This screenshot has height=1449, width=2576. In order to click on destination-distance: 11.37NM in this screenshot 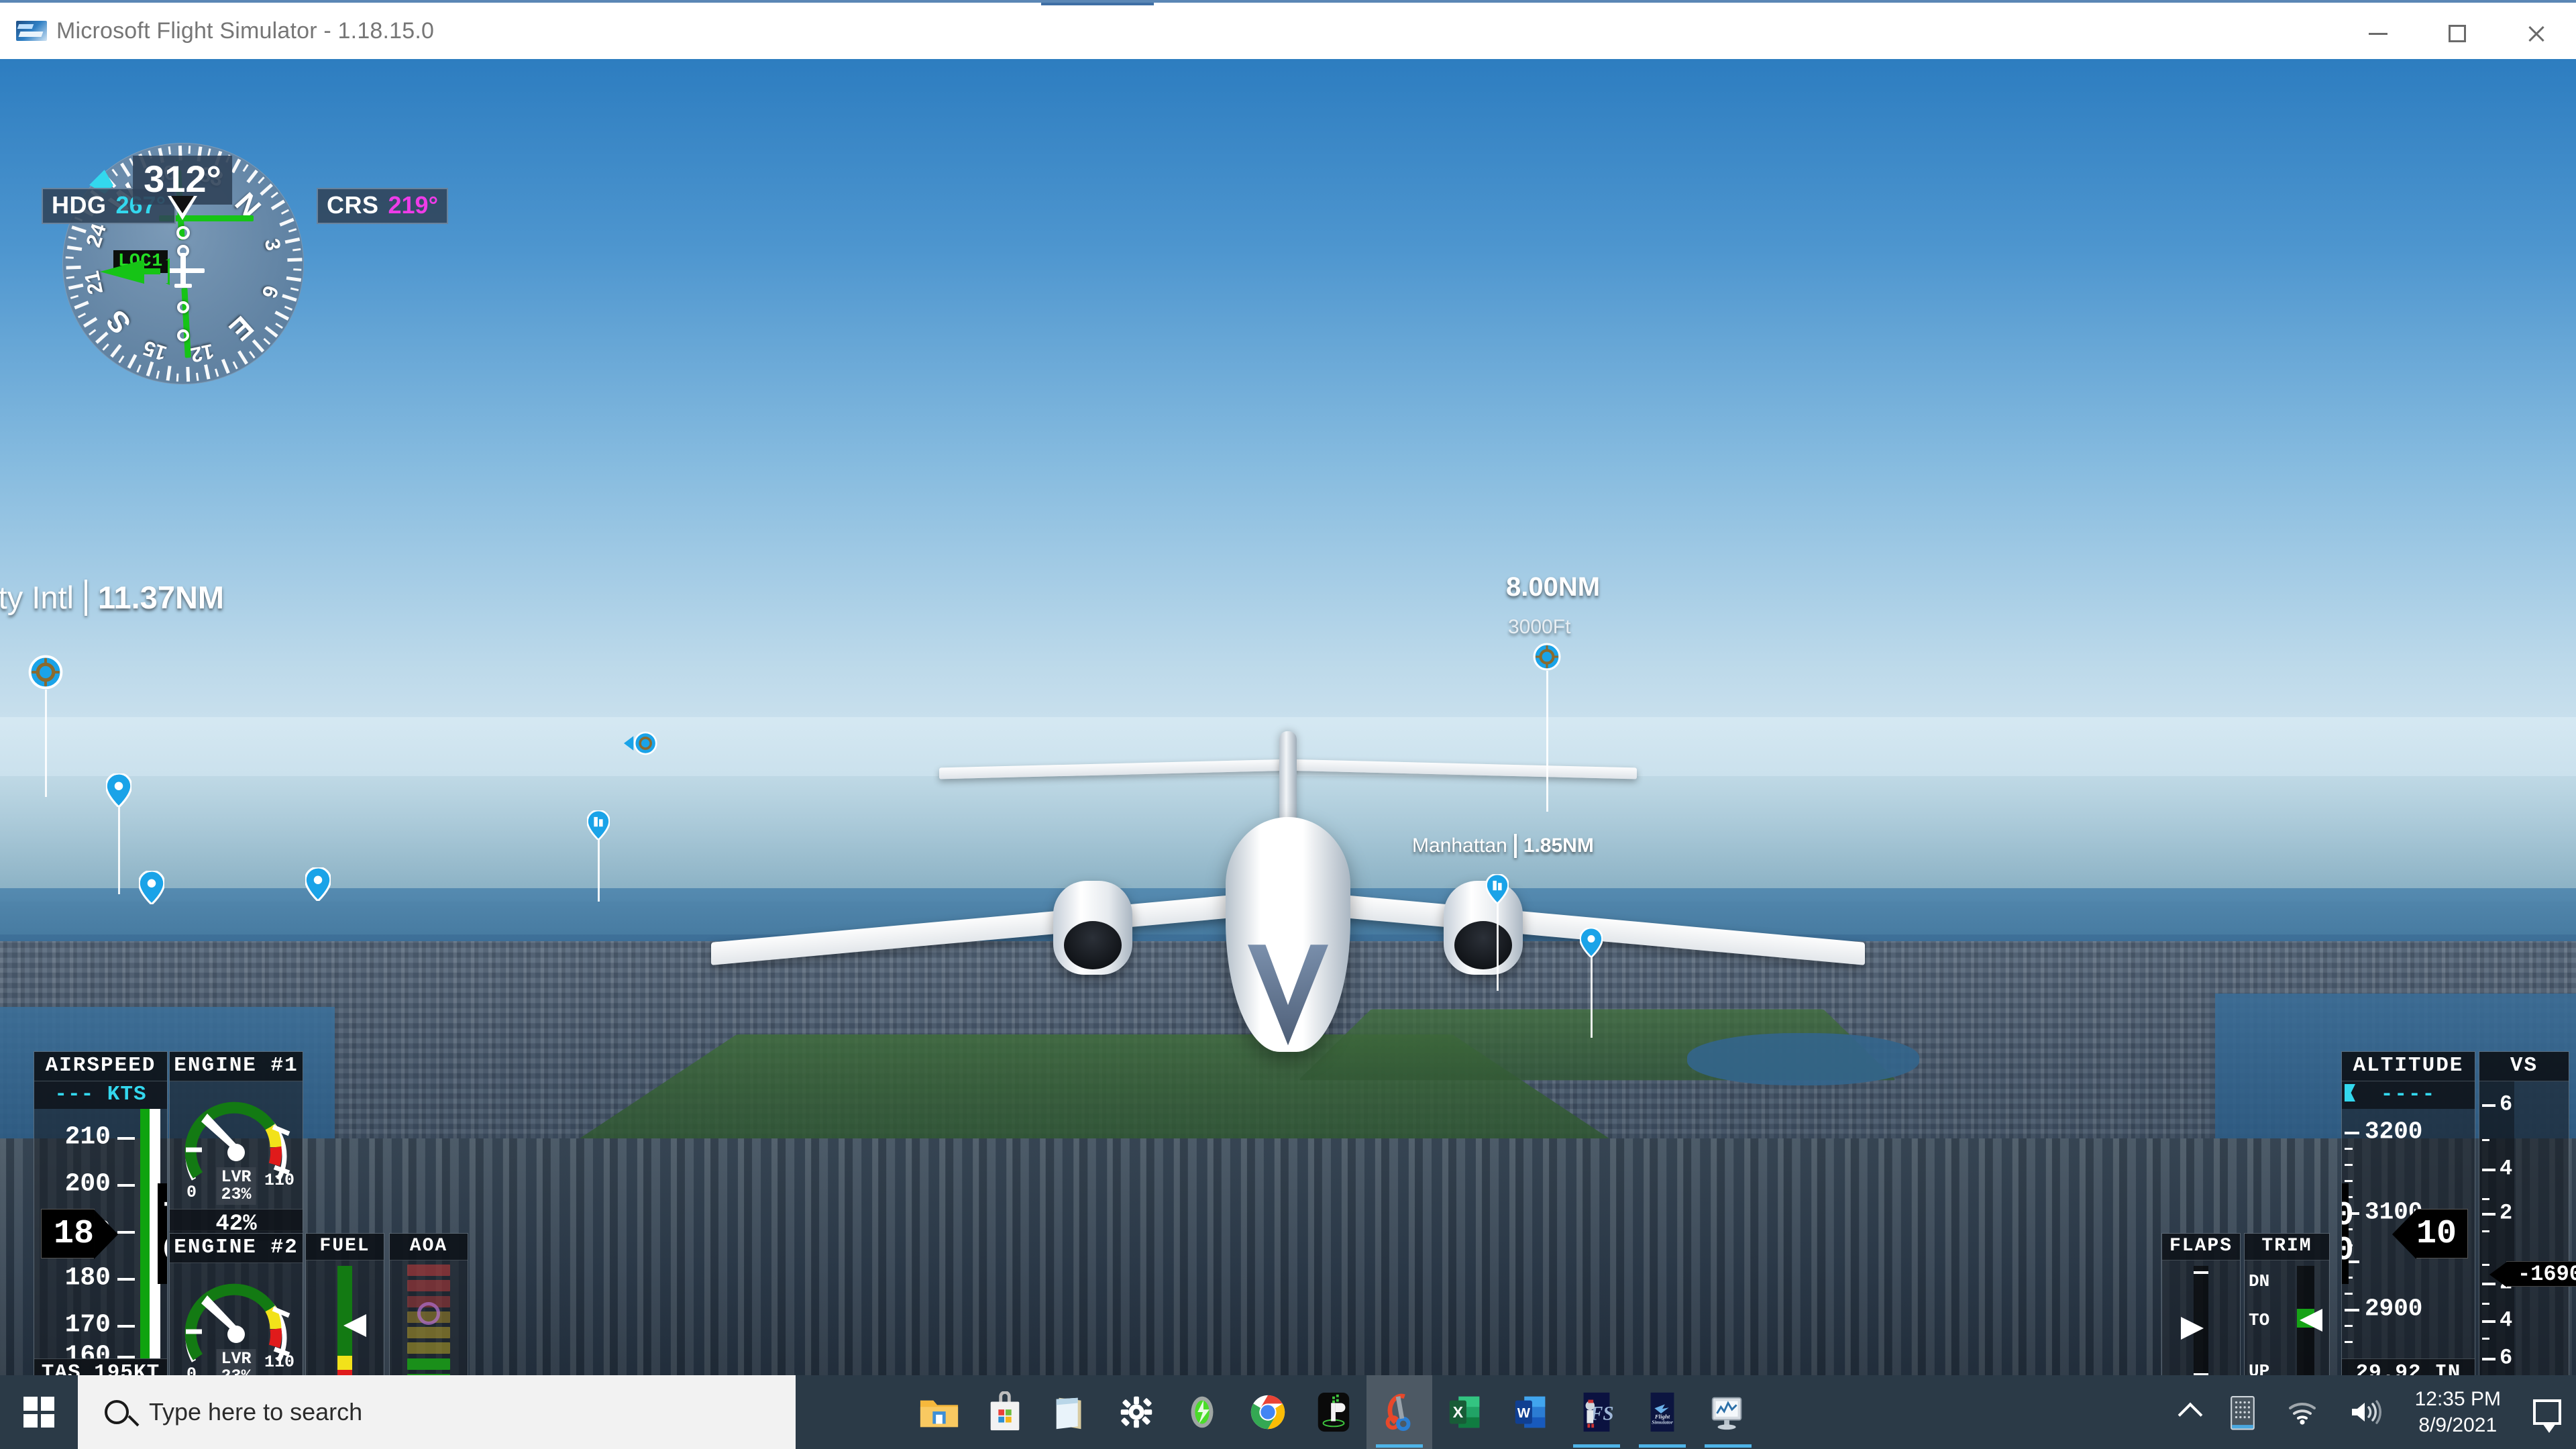, I will do `click(161, 597)`.